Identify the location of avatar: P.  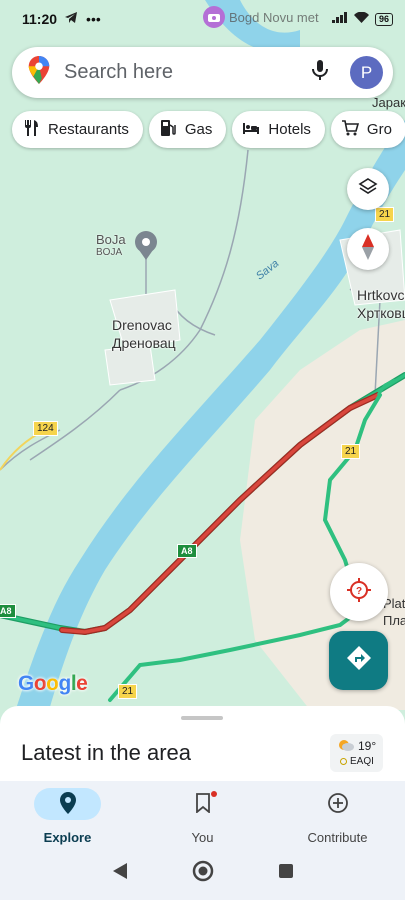
(366, 72).